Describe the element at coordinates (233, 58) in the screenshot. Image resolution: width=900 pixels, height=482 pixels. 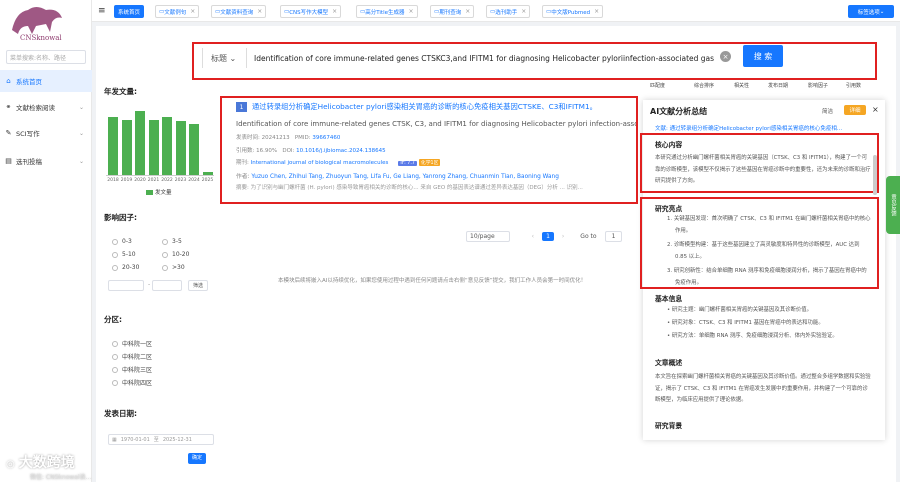
I see `chevron-down-icon: ⌄` at that location.